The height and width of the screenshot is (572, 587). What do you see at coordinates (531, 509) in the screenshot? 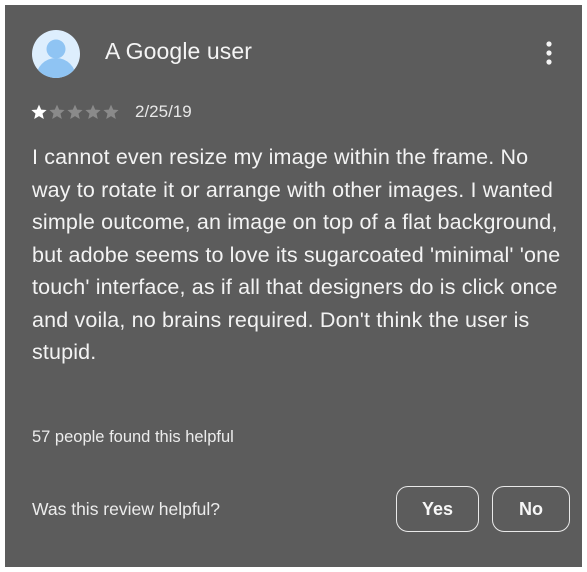
I see `no-button: No` at bounding box center [531, 509].